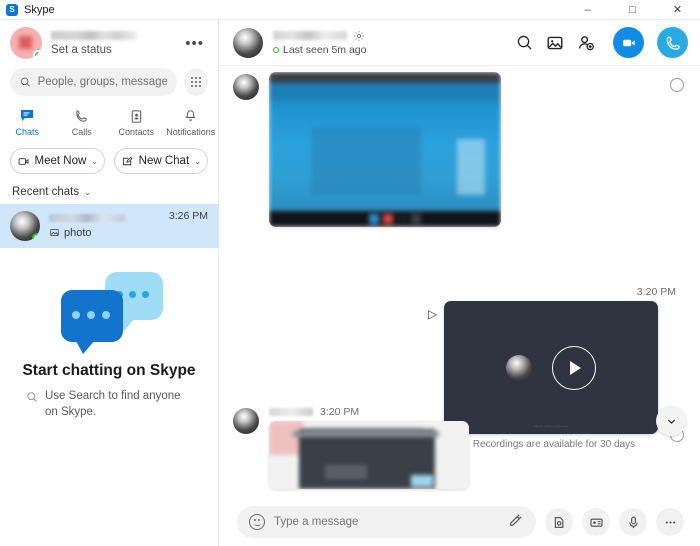 The height and width of the screenshot is (546, 700). I want to click on sidebar-item-notifications: Notifications, so click(191, 122).